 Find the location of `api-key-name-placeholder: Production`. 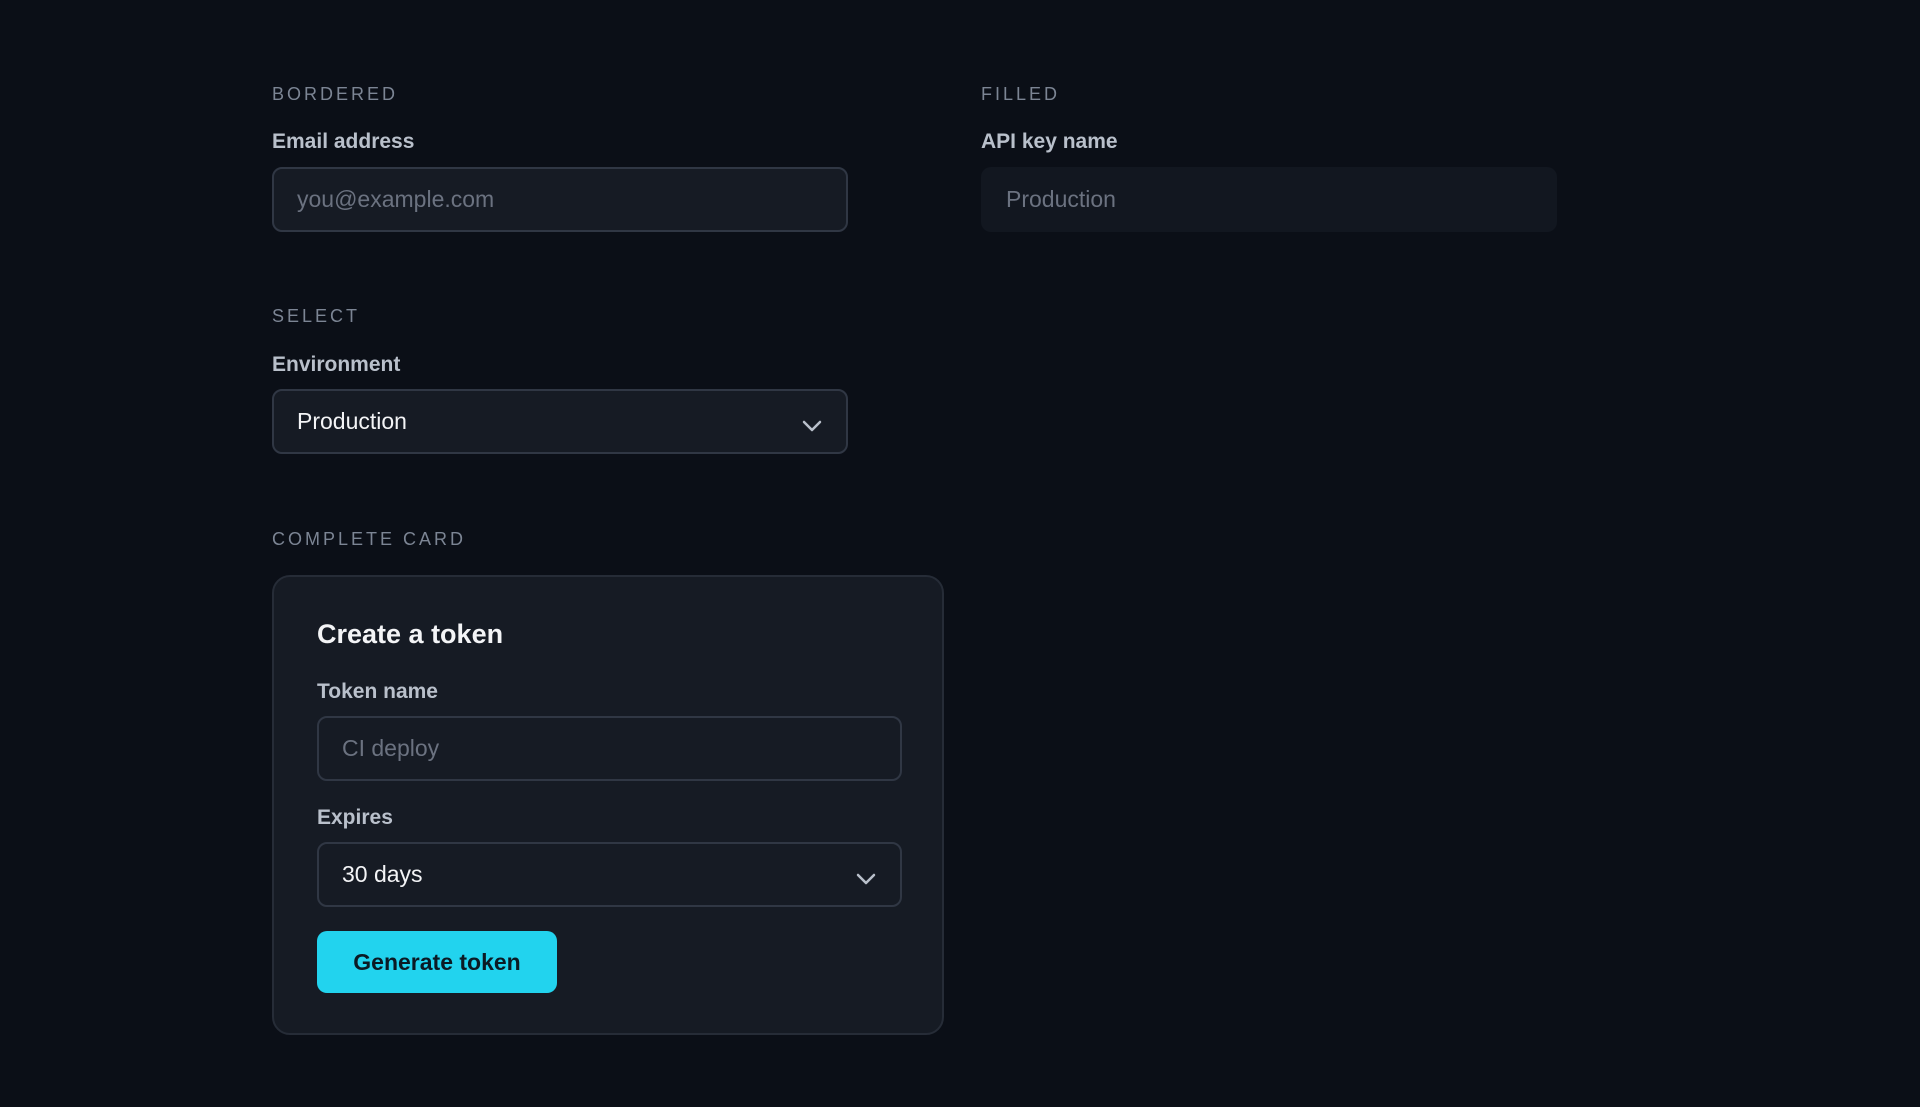

api-key-name-placeholder: Production is located at coordinates (1061, 199).